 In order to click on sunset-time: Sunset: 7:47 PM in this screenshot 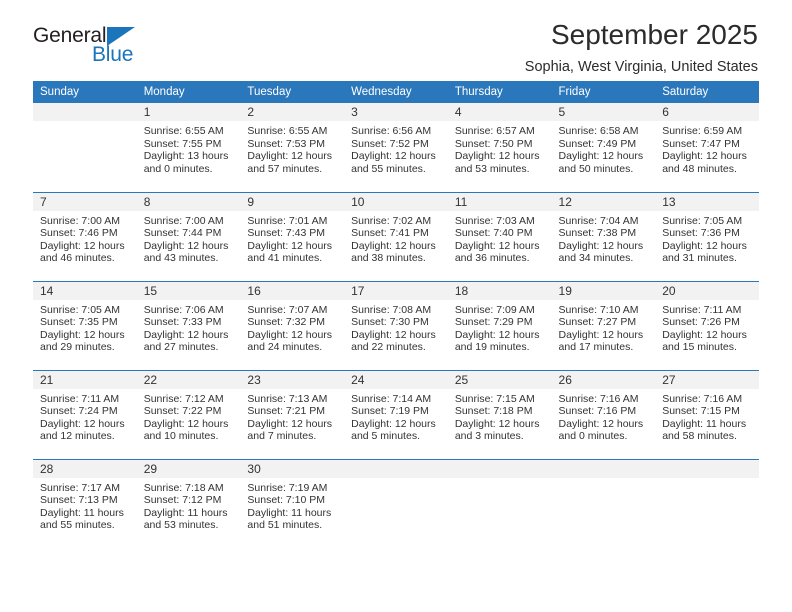, I will do `click(701, 143)`.